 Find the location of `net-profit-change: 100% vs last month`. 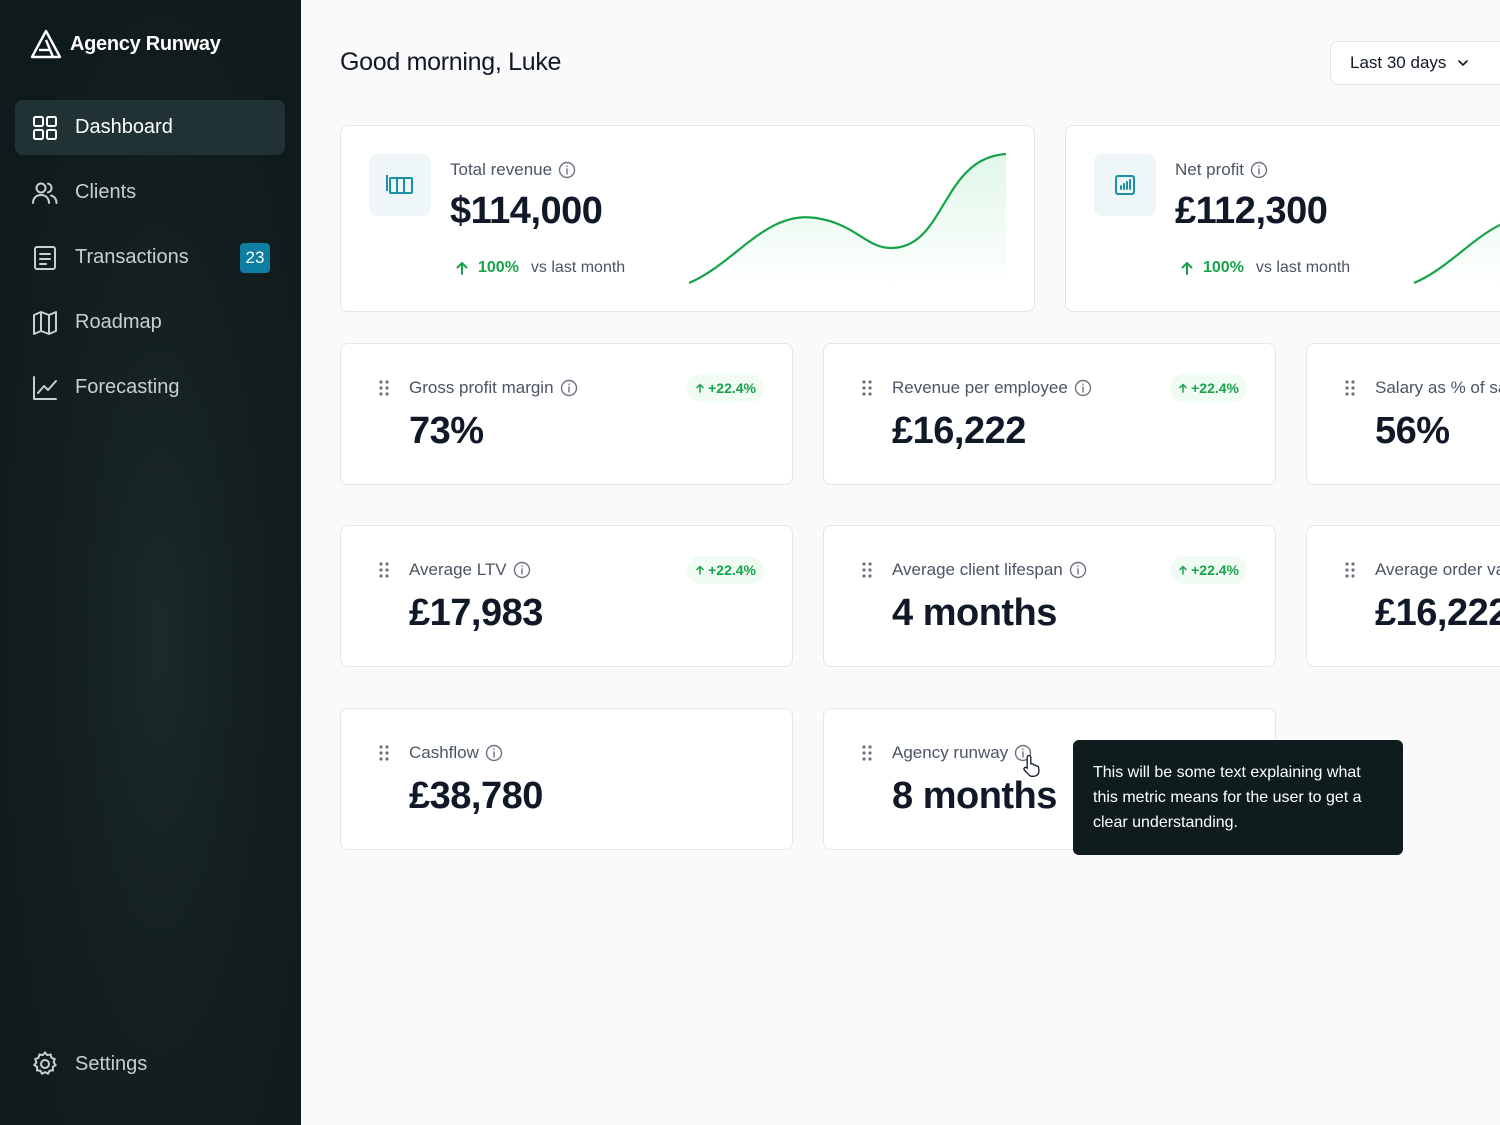

net-profit-change: 100% vs last month is located at coordinates (1264, 268).